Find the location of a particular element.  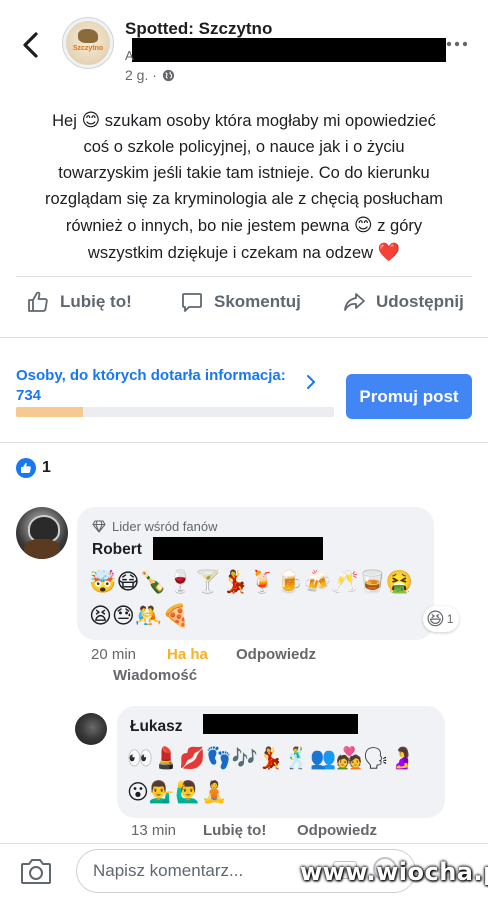

like-label: Lubię to! is located at coordinates (96, 301).